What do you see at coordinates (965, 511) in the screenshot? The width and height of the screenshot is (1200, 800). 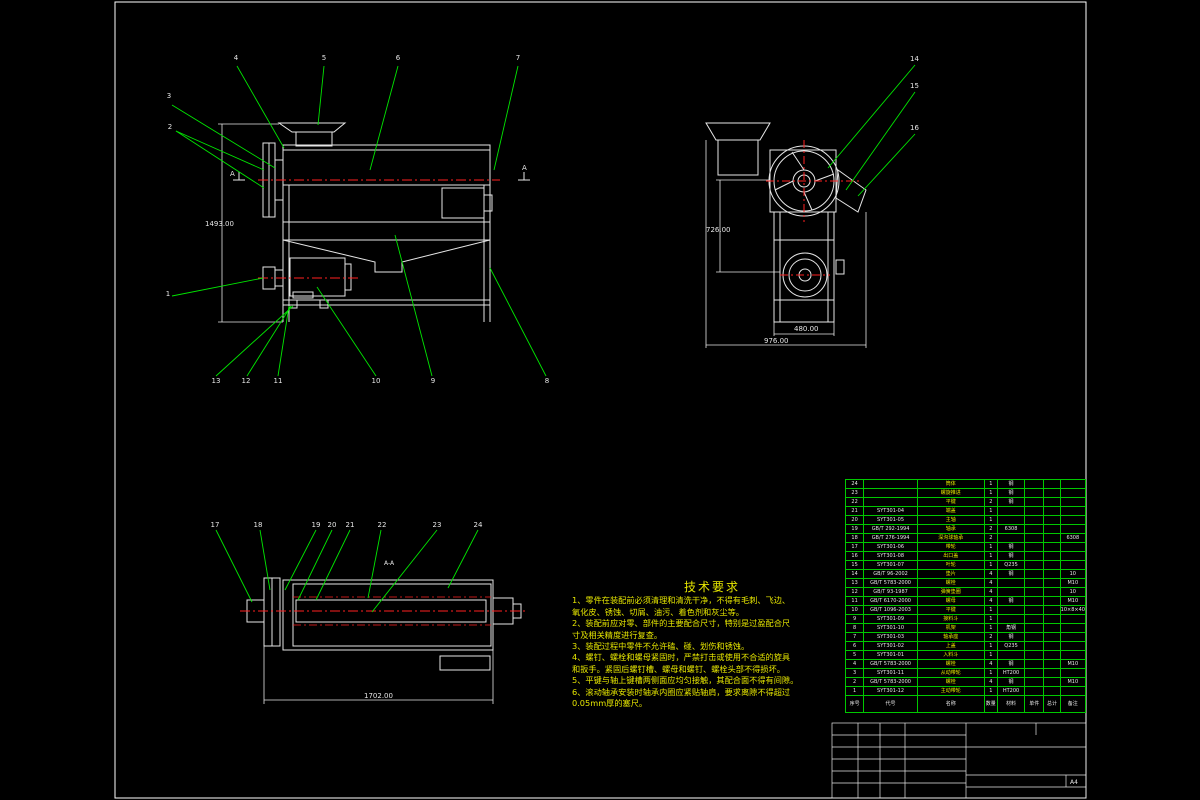 I see `bom-row: 21 SYT301-04 端盖 1` at bounding box center [965, 511].